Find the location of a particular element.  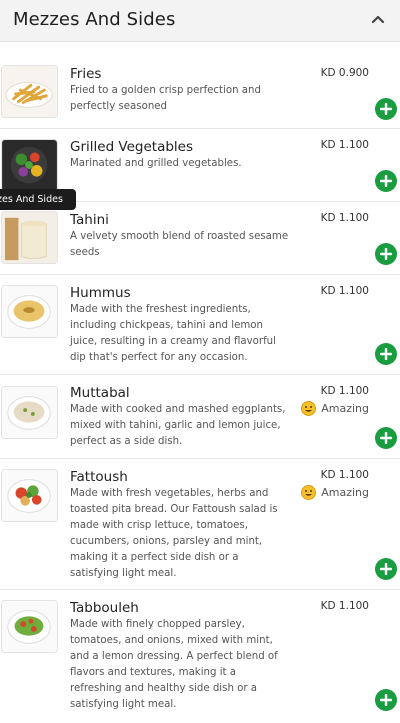

chevron-up-icon is located at coordinates (378, 19).